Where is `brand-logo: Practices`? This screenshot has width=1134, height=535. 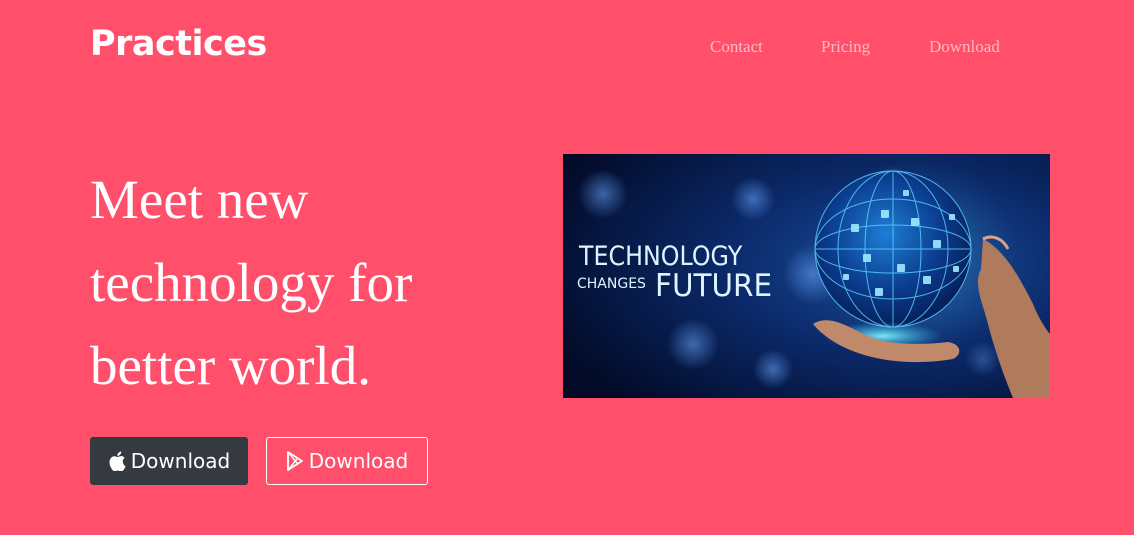 brand-logo: Practices is located at coordinates (178, 44).